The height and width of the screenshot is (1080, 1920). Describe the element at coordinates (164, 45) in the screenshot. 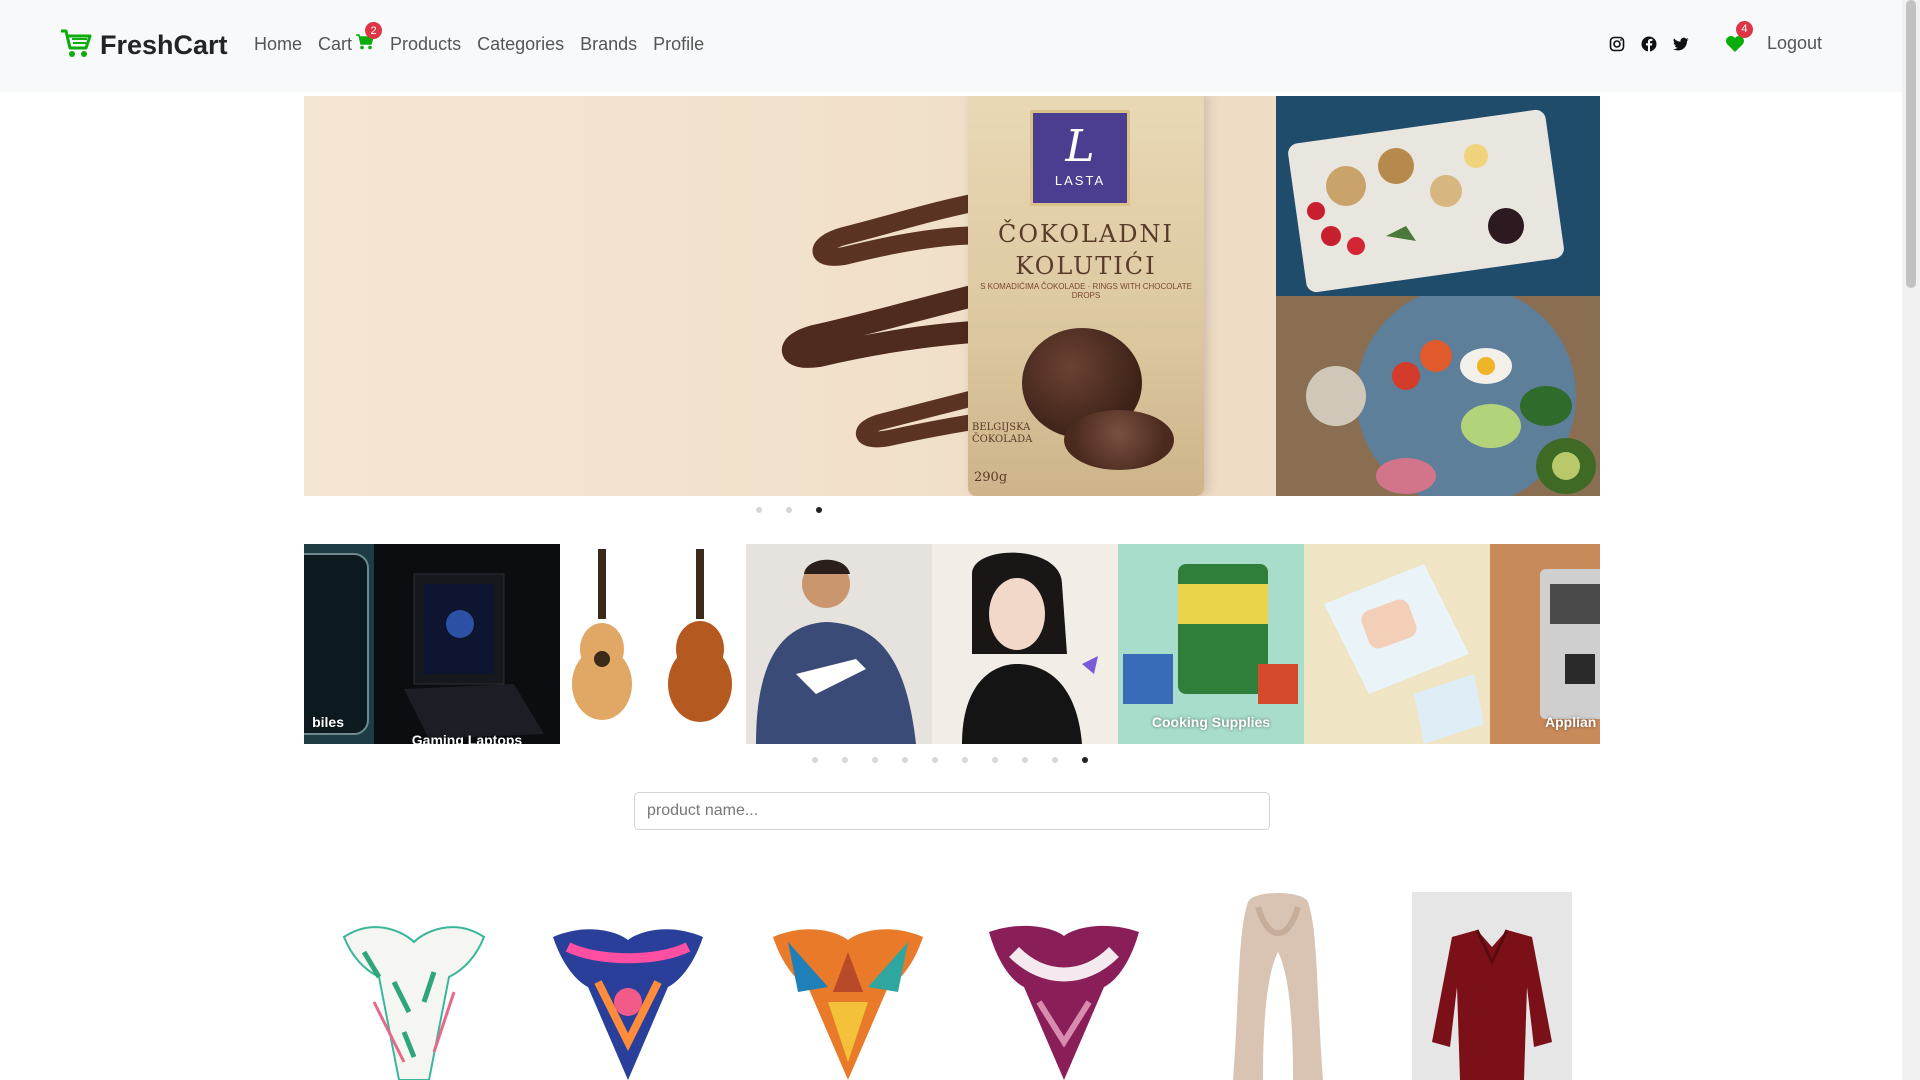

I see `brand-name: FreshCart` at that location.